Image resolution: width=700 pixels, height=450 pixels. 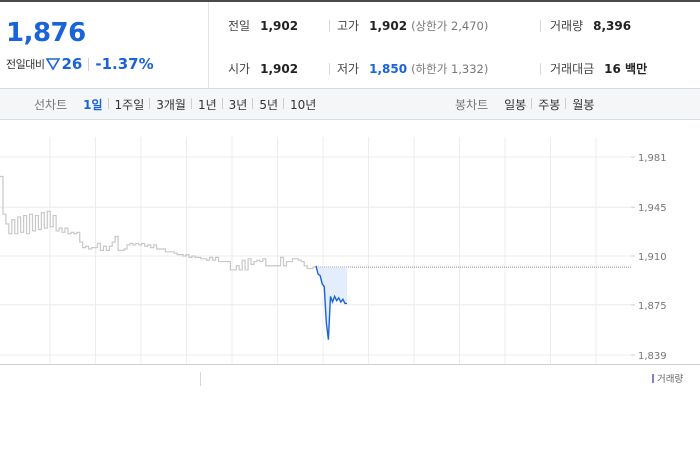 What do you see at coordinates (350, 364) in the screenshot?
I see `chart-bottom-border` at bounding box center [350, 364].